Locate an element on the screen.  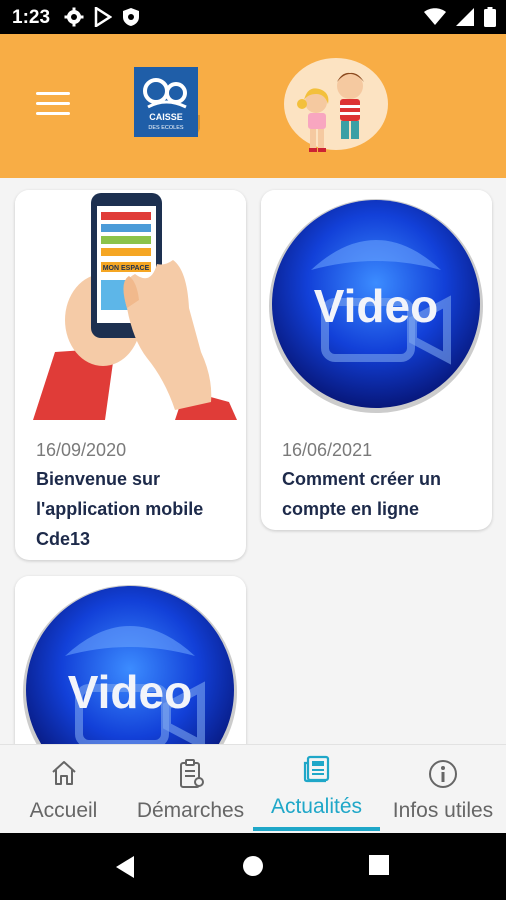
battery-icon is located at coordinates (490, 17).